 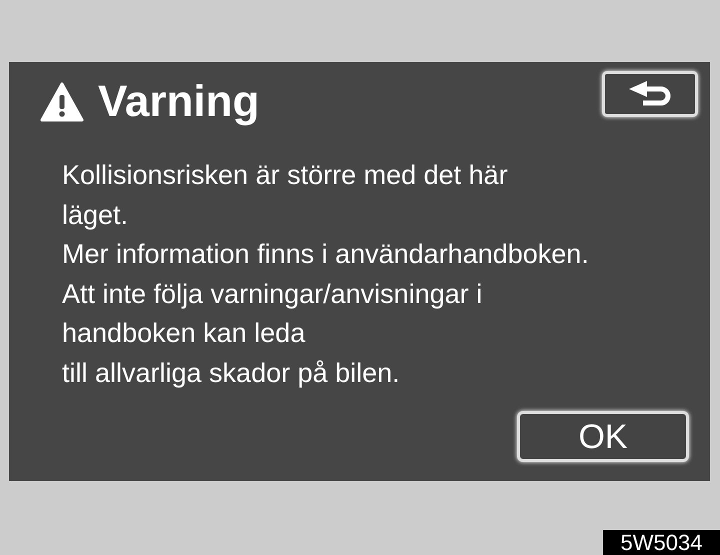 I want to click on return-arrow-icon, so click(x=650, y=94).